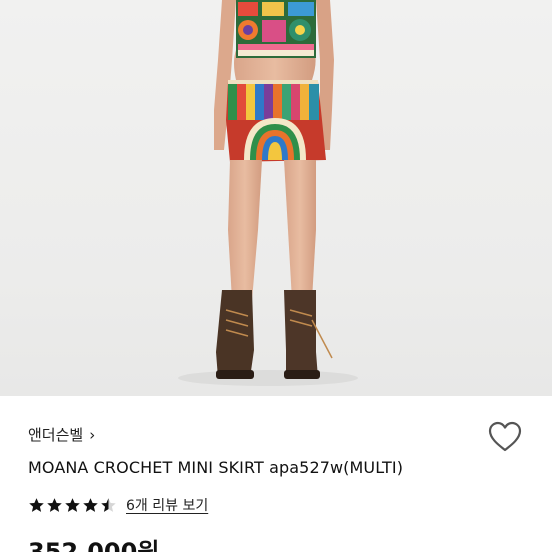 Image resolution: width=552 pixels, height=552 pixels. I want to click on brand-name: 앤더슨벨, so click(56, 435).